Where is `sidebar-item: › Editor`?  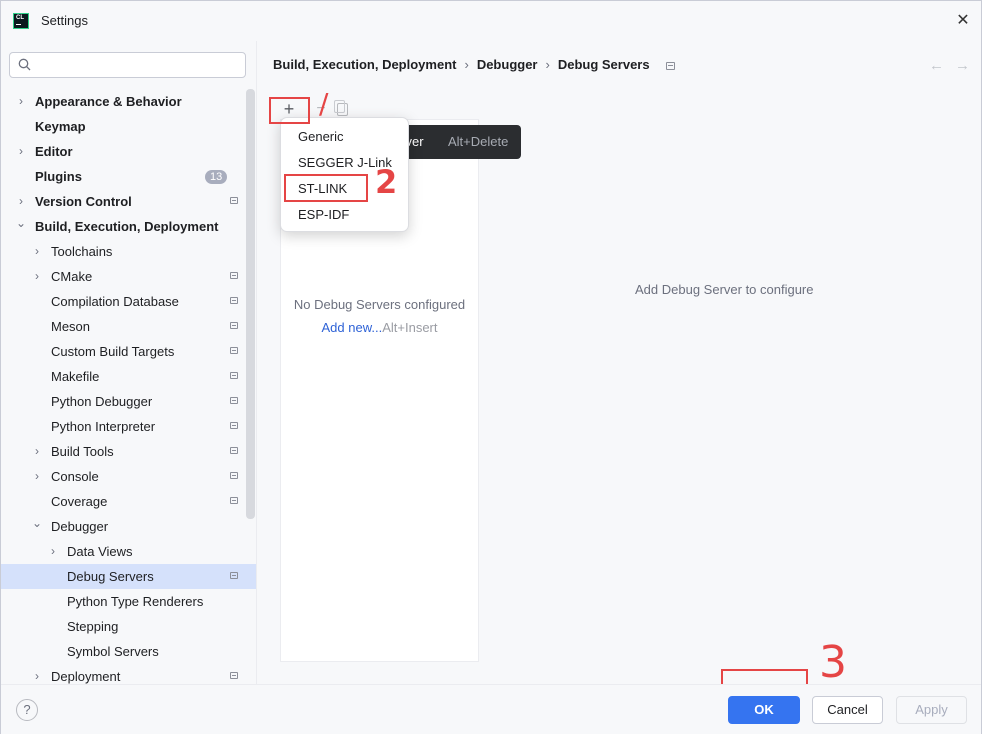
sidebar-item: › Editor is located at coordinates (123, 151).